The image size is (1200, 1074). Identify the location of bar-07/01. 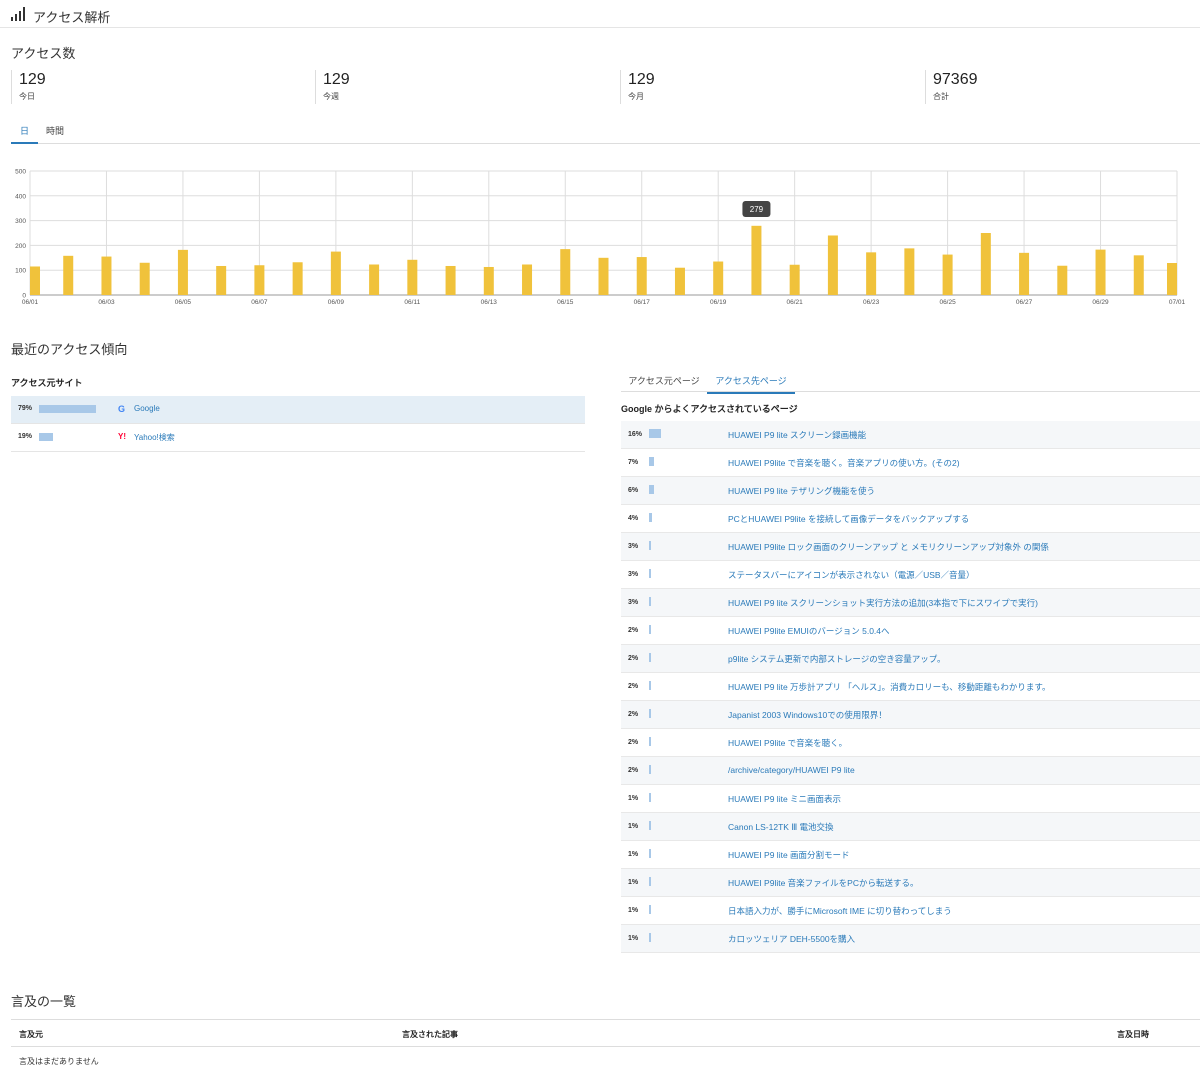
(1172, 279).